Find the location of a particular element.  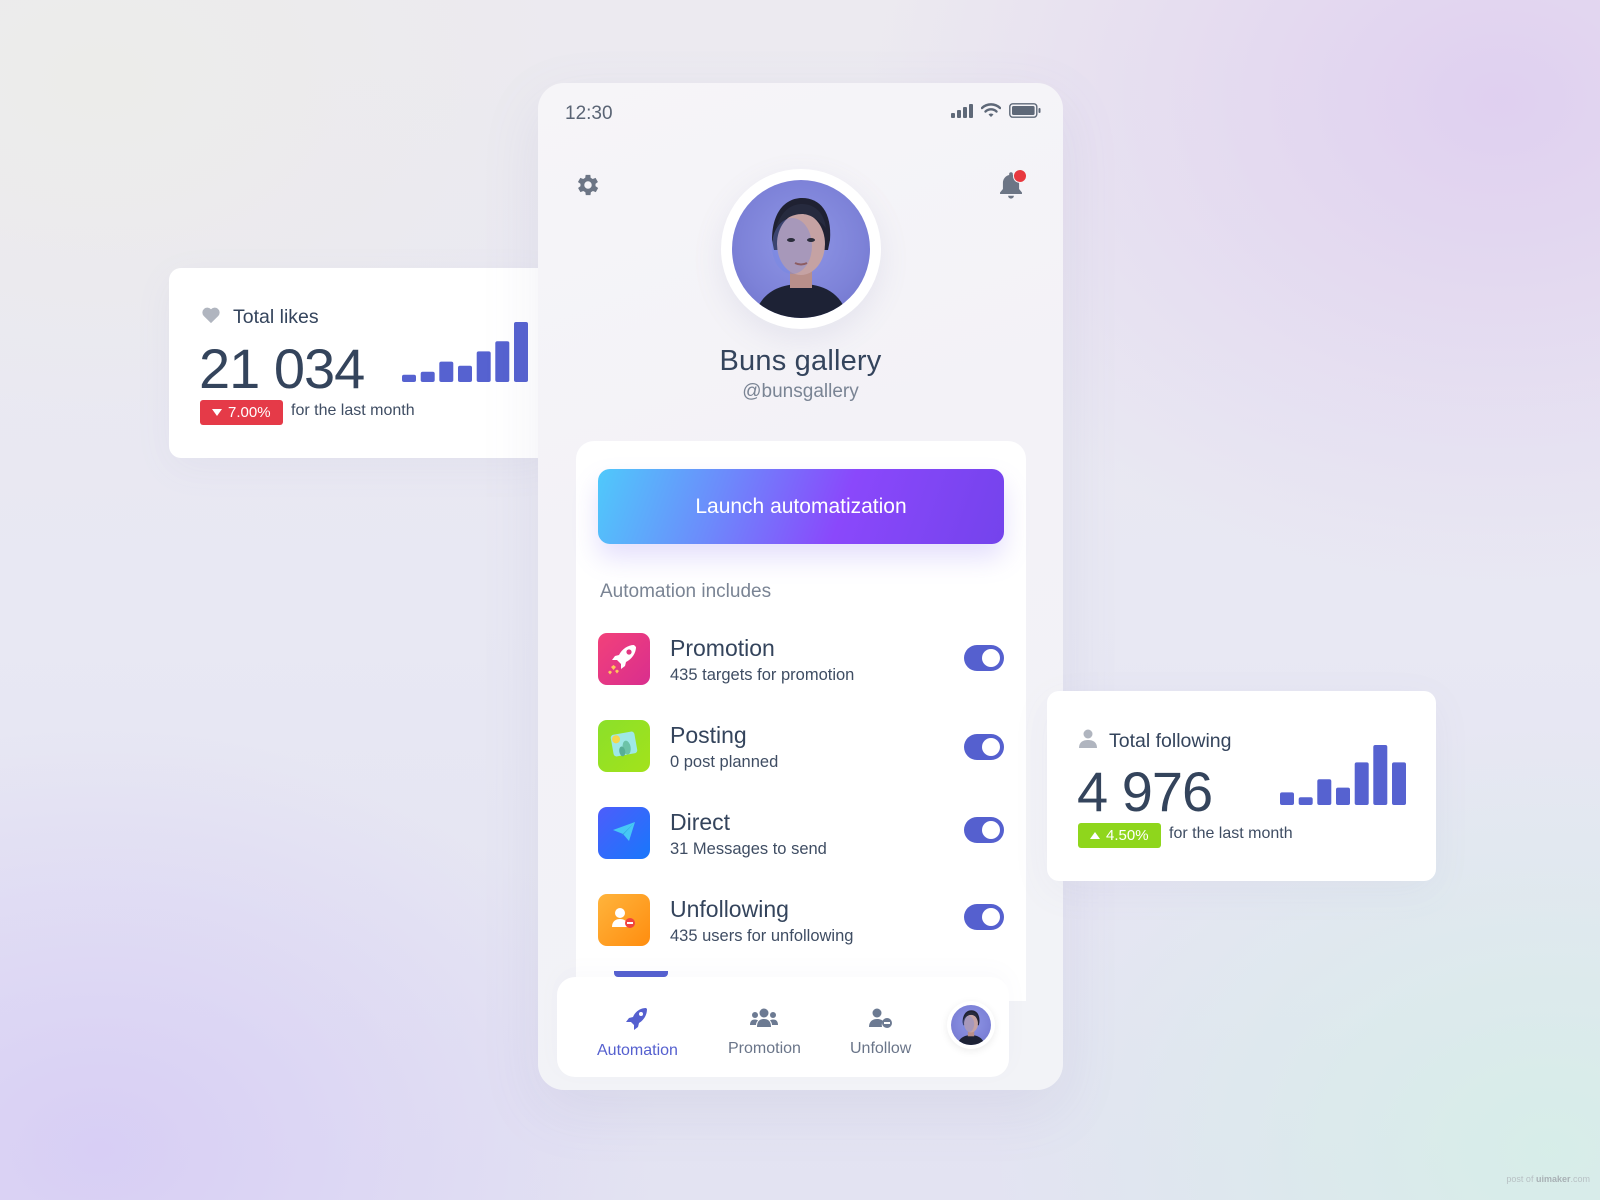

following-change-value: 4.50% is located at coordinates (1127, 835).